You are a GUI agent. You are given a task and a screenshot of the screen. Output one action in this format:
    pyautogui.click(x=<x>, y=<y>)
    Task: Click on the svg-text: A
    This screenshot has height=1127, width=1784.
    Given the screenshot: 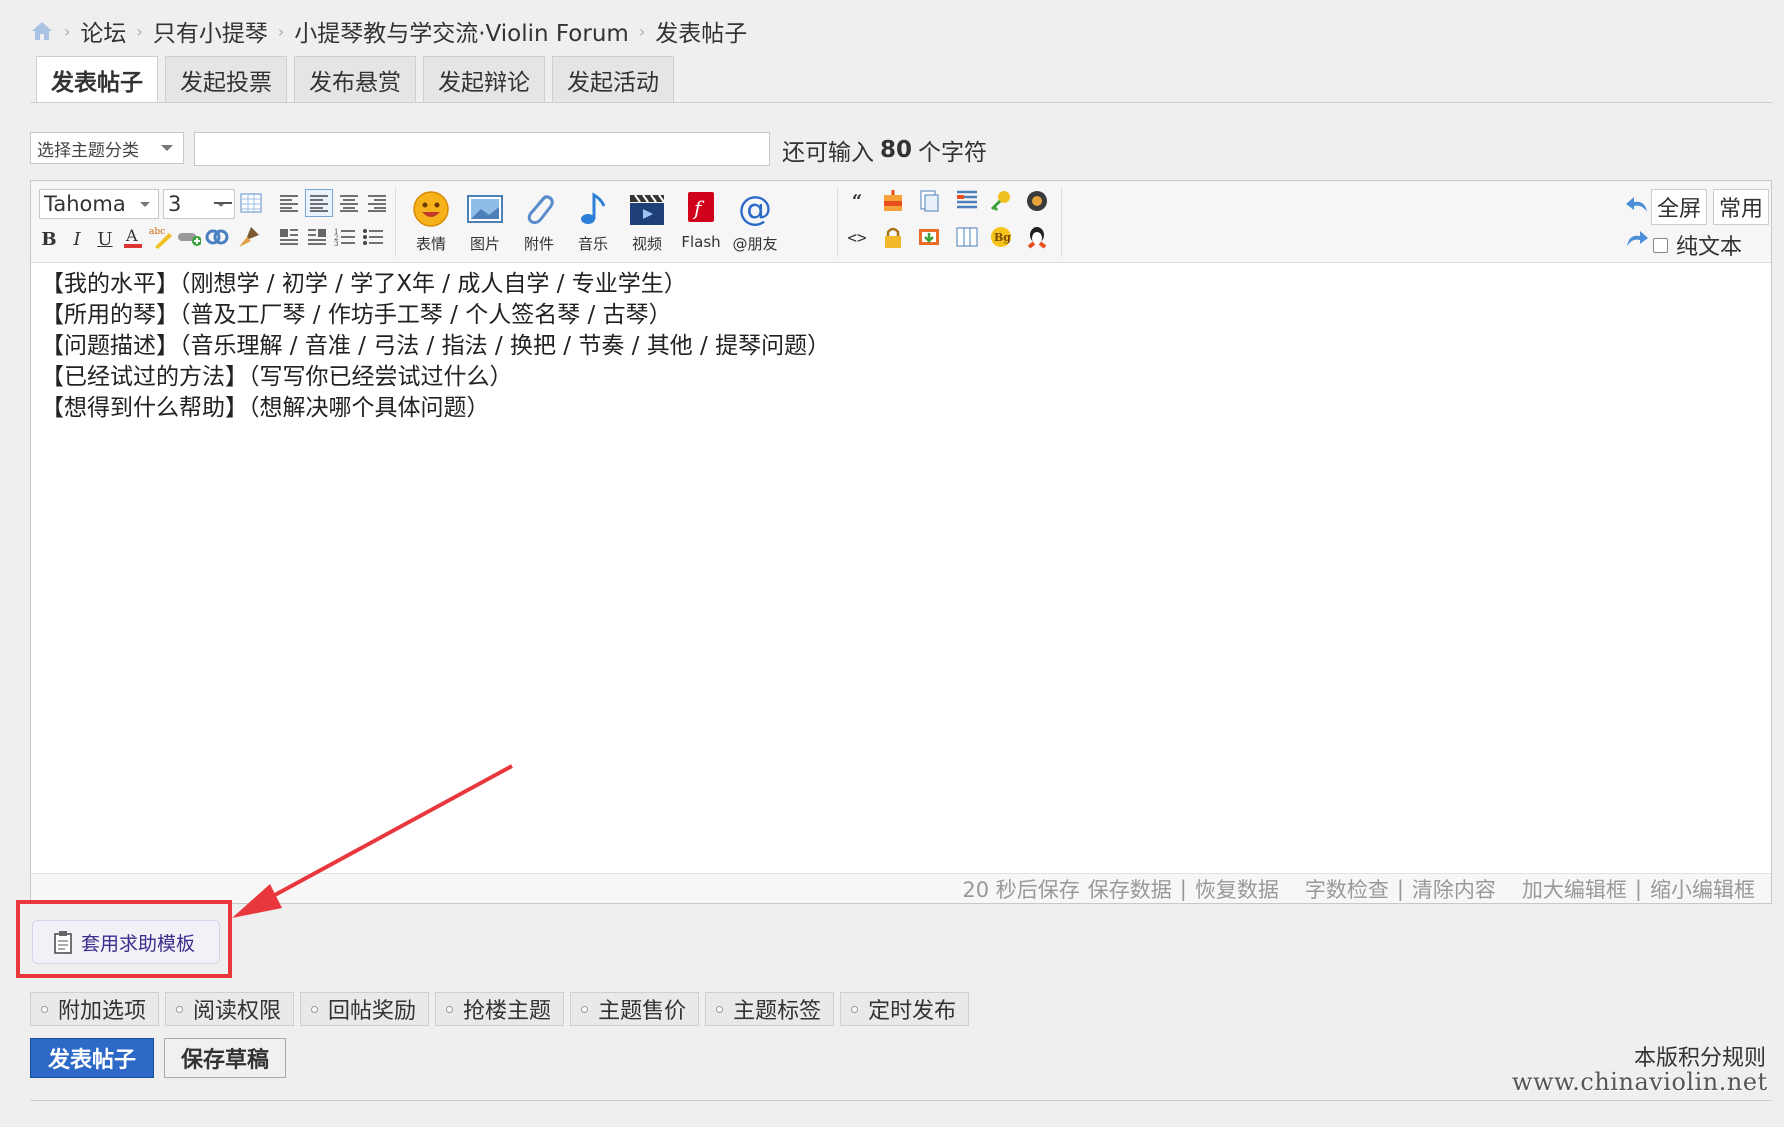 What is the action you would take?
    pyautogui.click(x=131, y=235)
    